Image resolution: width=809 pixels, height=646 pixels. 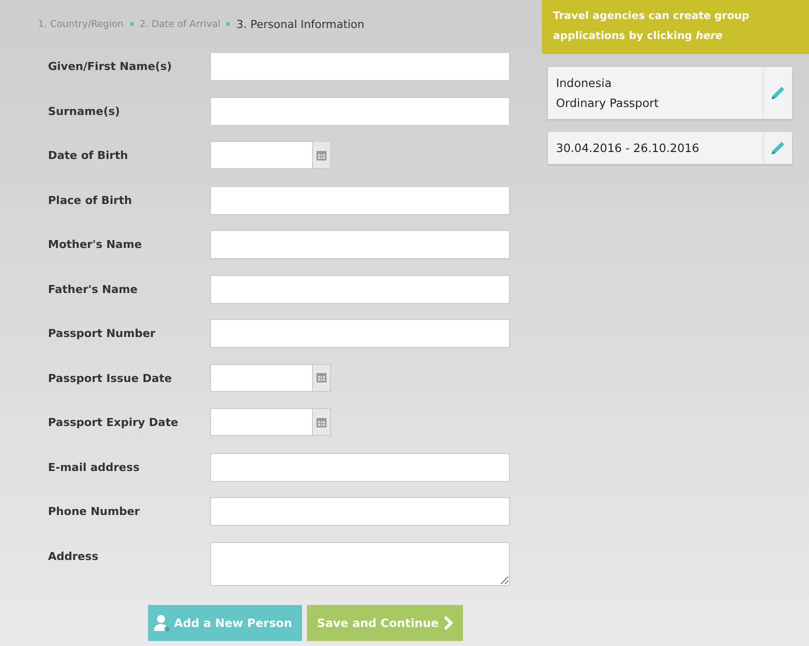 What do you see at coordinates (93, 289) in the screenshot?
I see `field-label: Father's Name` at bounding box center [93, 289].